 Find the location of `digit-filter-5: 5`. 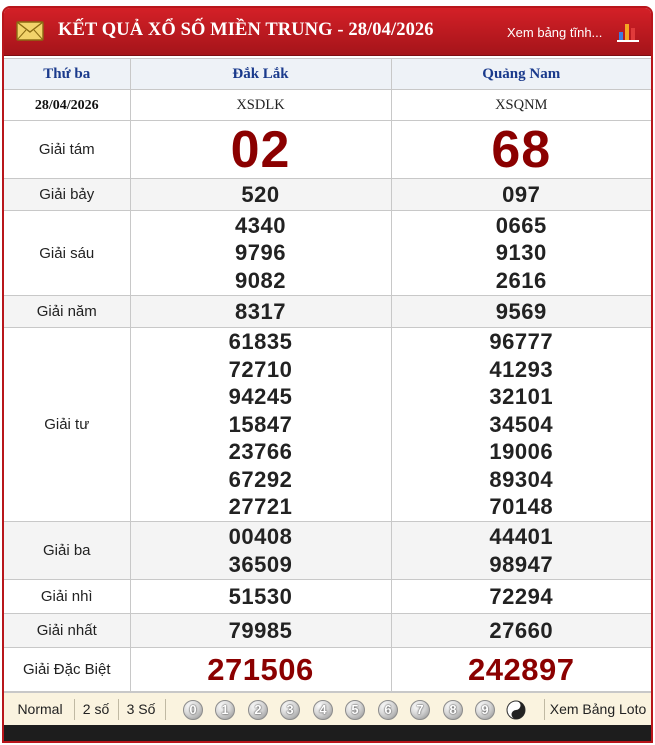

digit-filter-5: 5 is located at coordinates (355, 710).